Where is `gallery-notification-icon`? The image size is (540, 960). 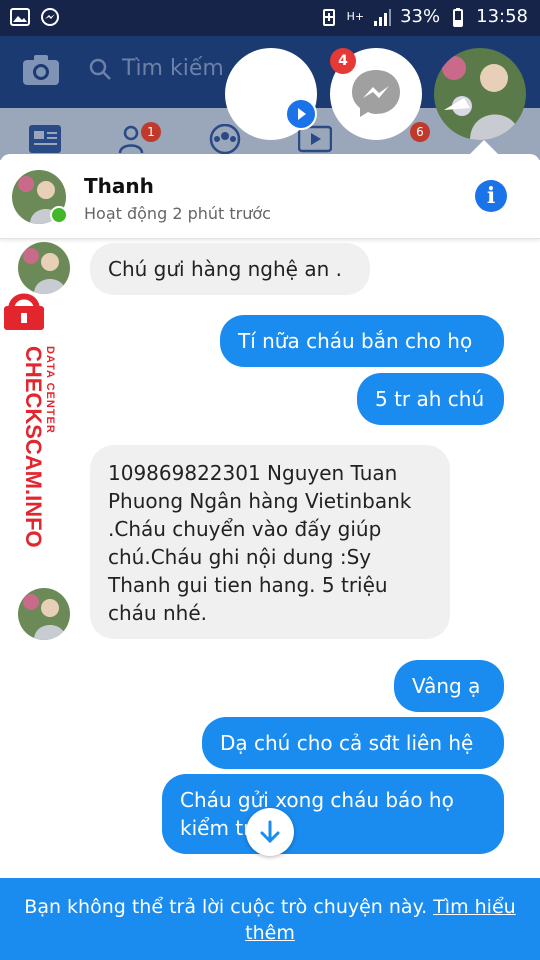
gallery-notification-icon is located at coordinates (20, 17).